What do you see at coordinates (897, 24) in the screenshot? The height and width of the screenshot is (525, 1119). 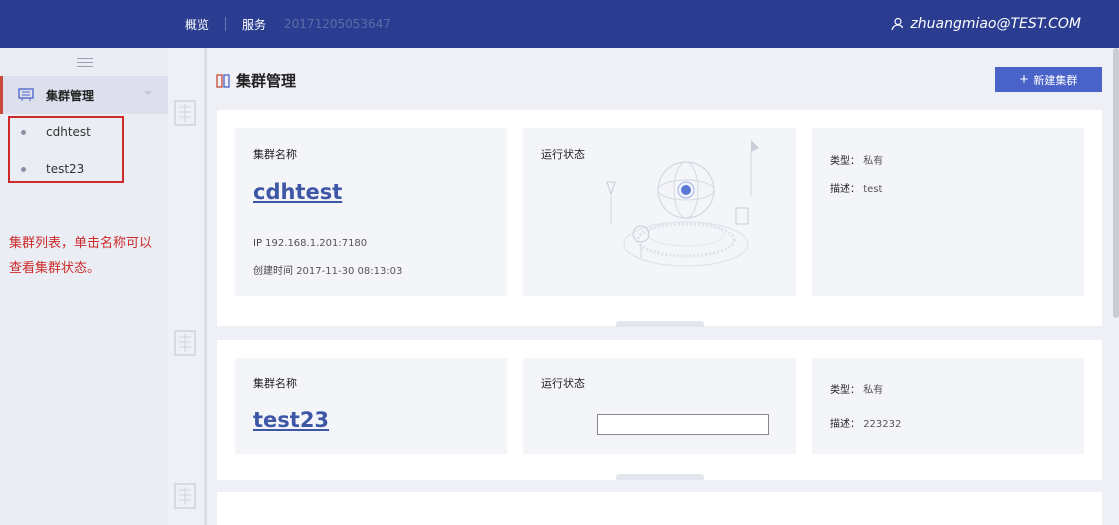 I see `user-icon` at bounding box center [897, 24].